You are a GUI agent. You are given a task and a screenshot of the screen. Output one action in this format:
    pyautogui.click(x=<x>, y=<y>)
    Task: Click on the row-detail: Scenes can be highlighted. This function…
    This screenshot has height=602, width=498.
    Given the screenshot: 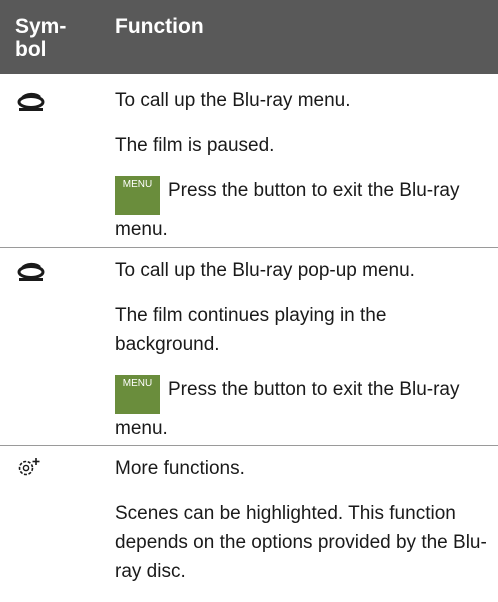 What is the action you would take?
    pyautogui.click(x=301, y=542)
    